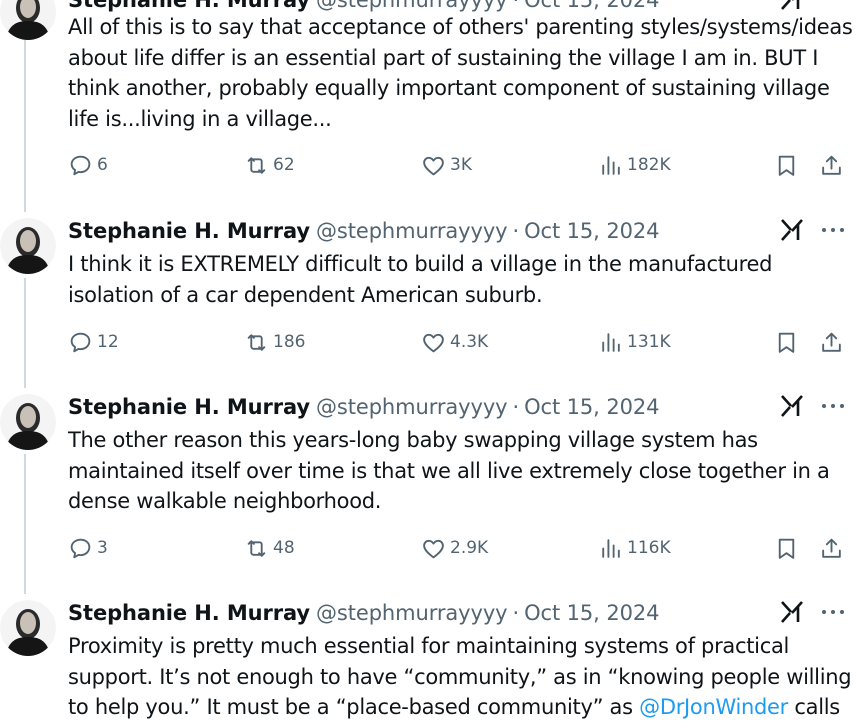 The image size is (861, 723). I want to click on views-button: 116K, so click(634, 548).